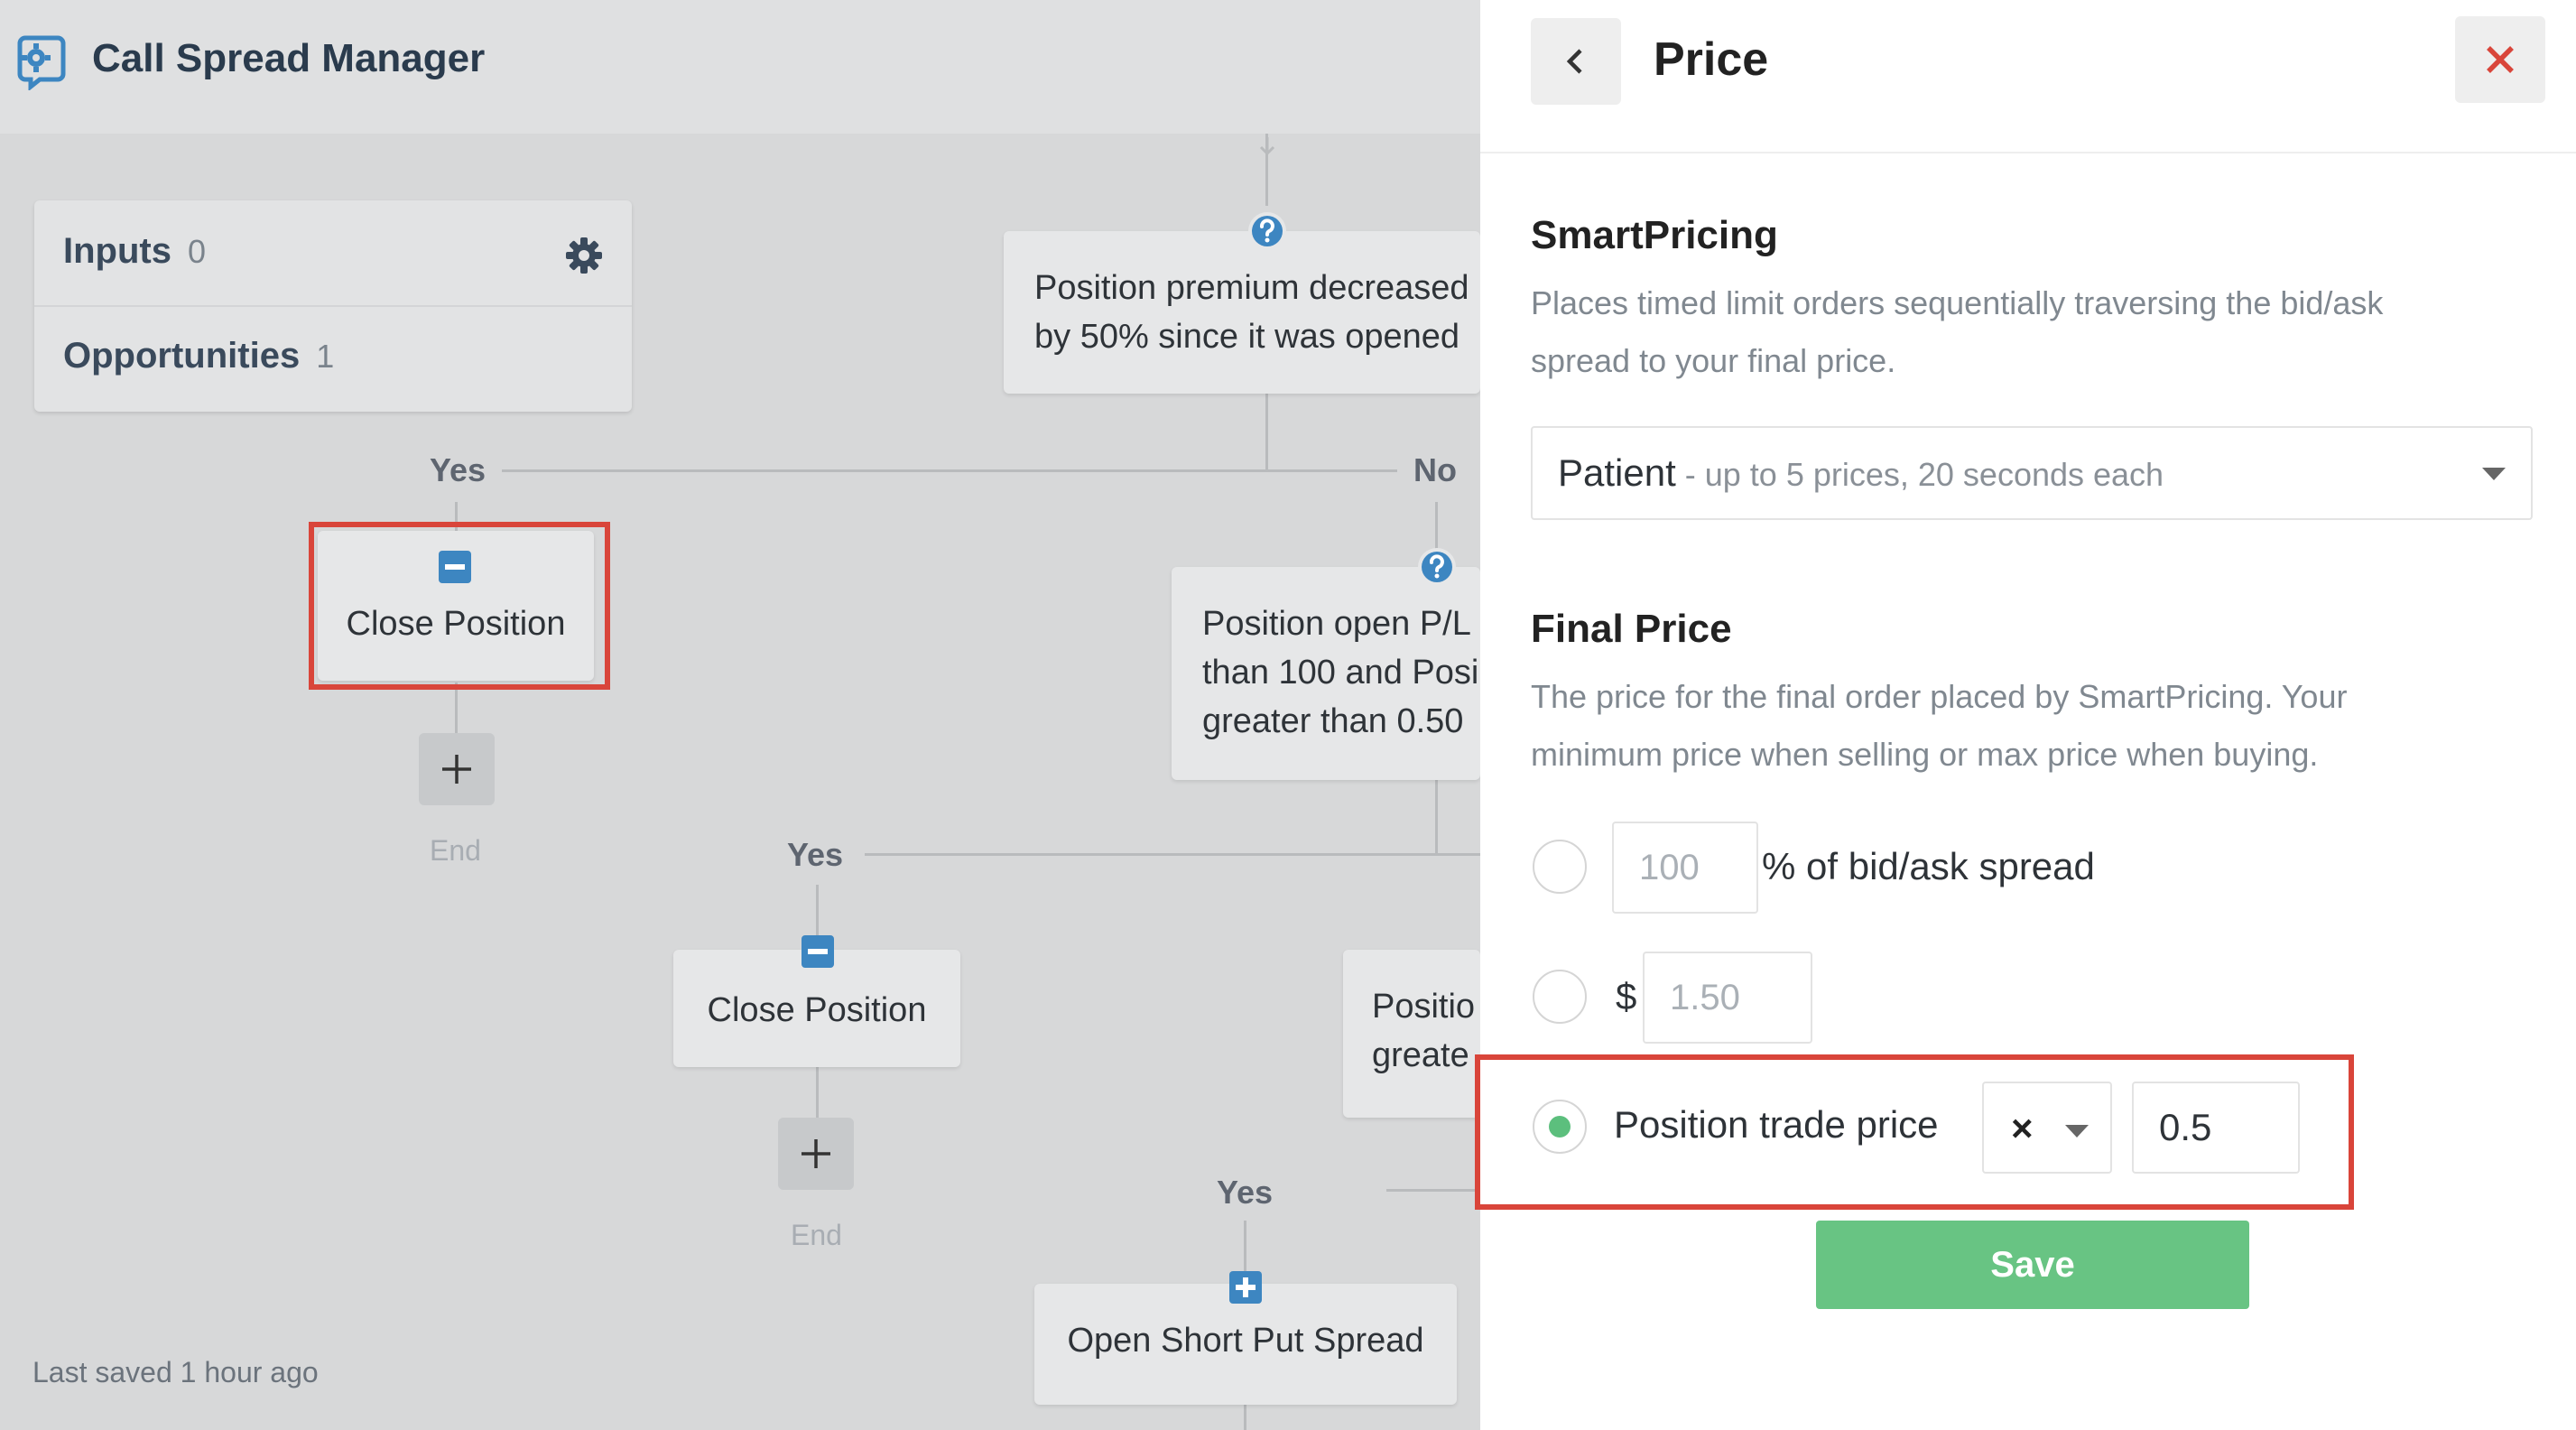 This screenshot has height=1430, width=2576. What do you see at coordinates (1617, 472) in the screenshot?
I see `select-value: Patient` at bounding box center [1617, 472].